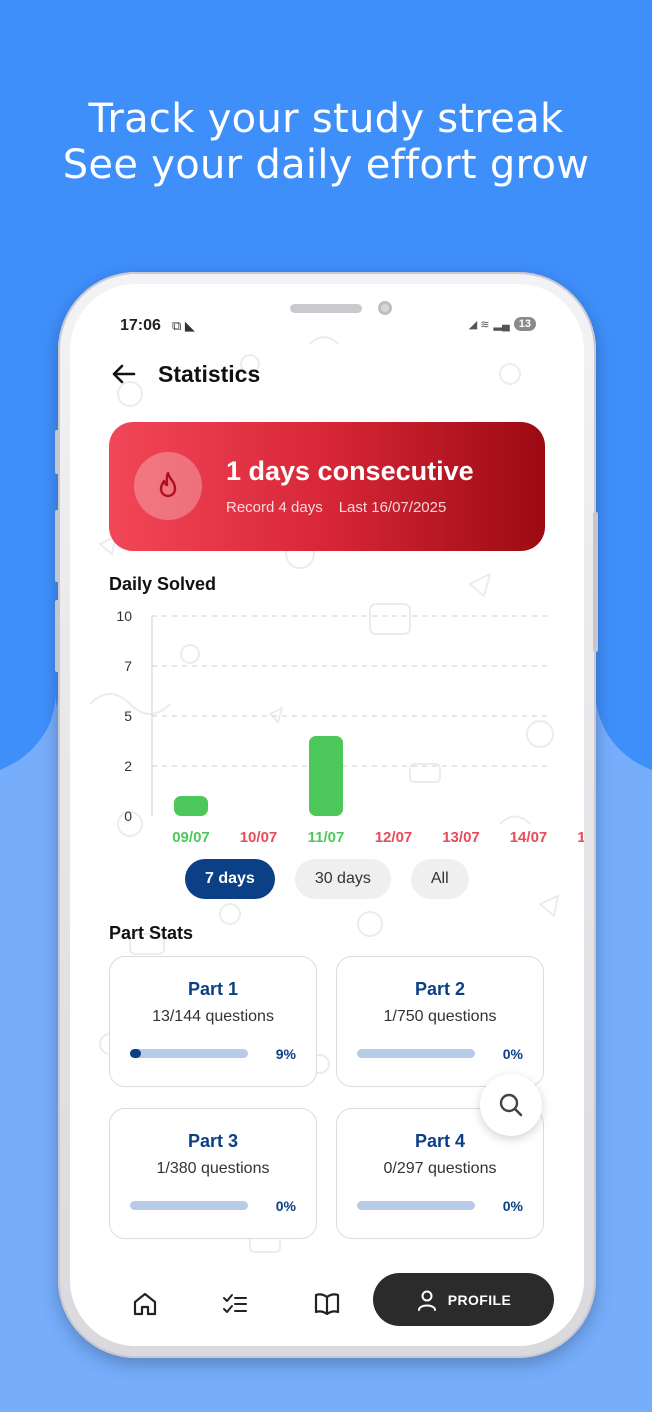 The image size is (652, 1412). Describe the element at coordinates (128, 716) in the screenshot. I see `chart-y-tick-label: 5` at that location.